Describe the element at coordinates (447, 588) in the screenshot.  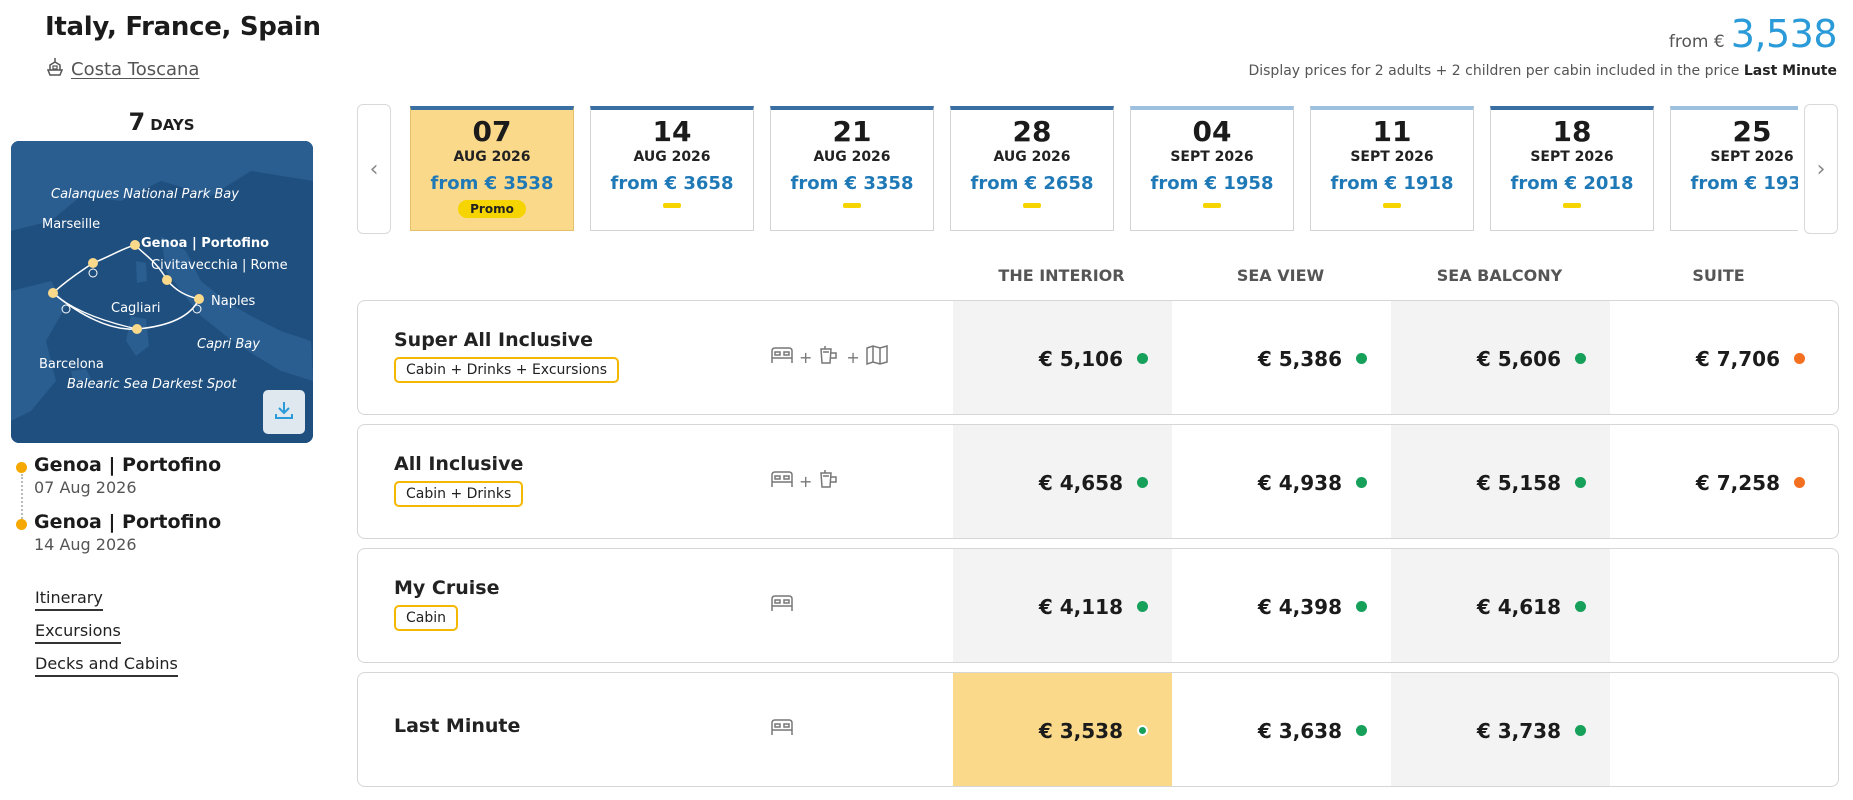
I see `package-name: My Cruise` at that location.